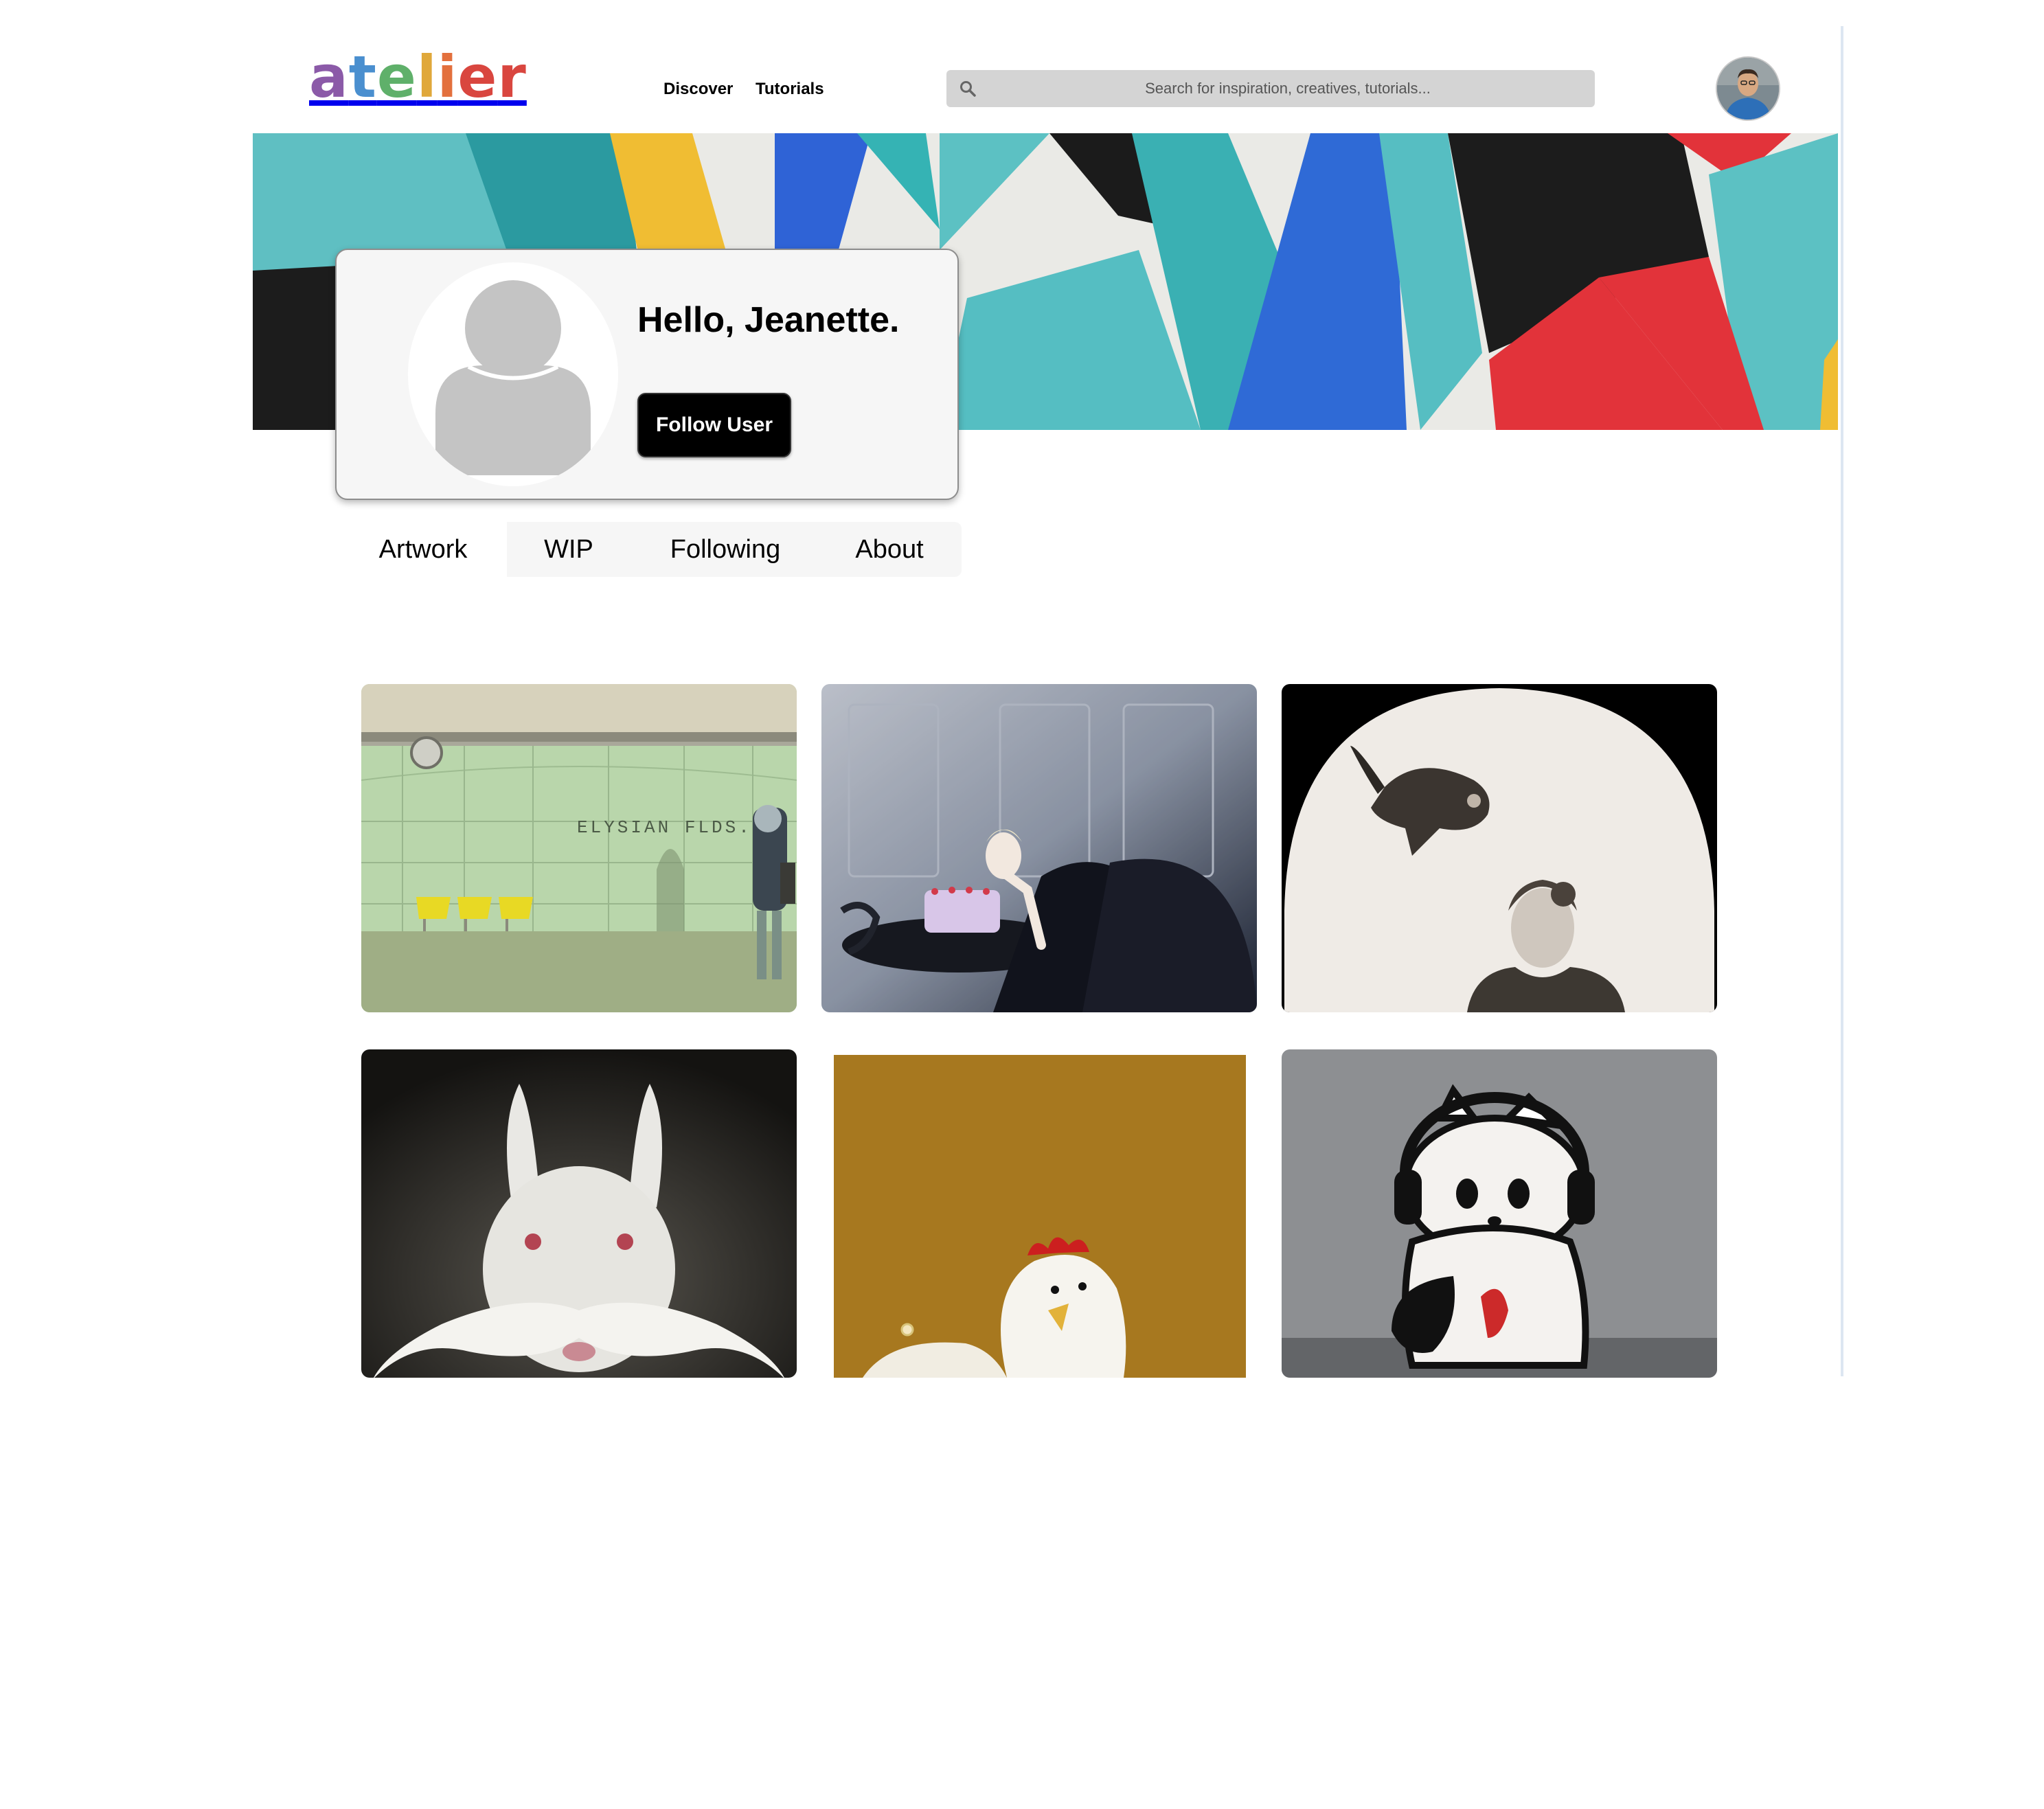  I want to click on tab-wip: WIP, so click(569, 550).